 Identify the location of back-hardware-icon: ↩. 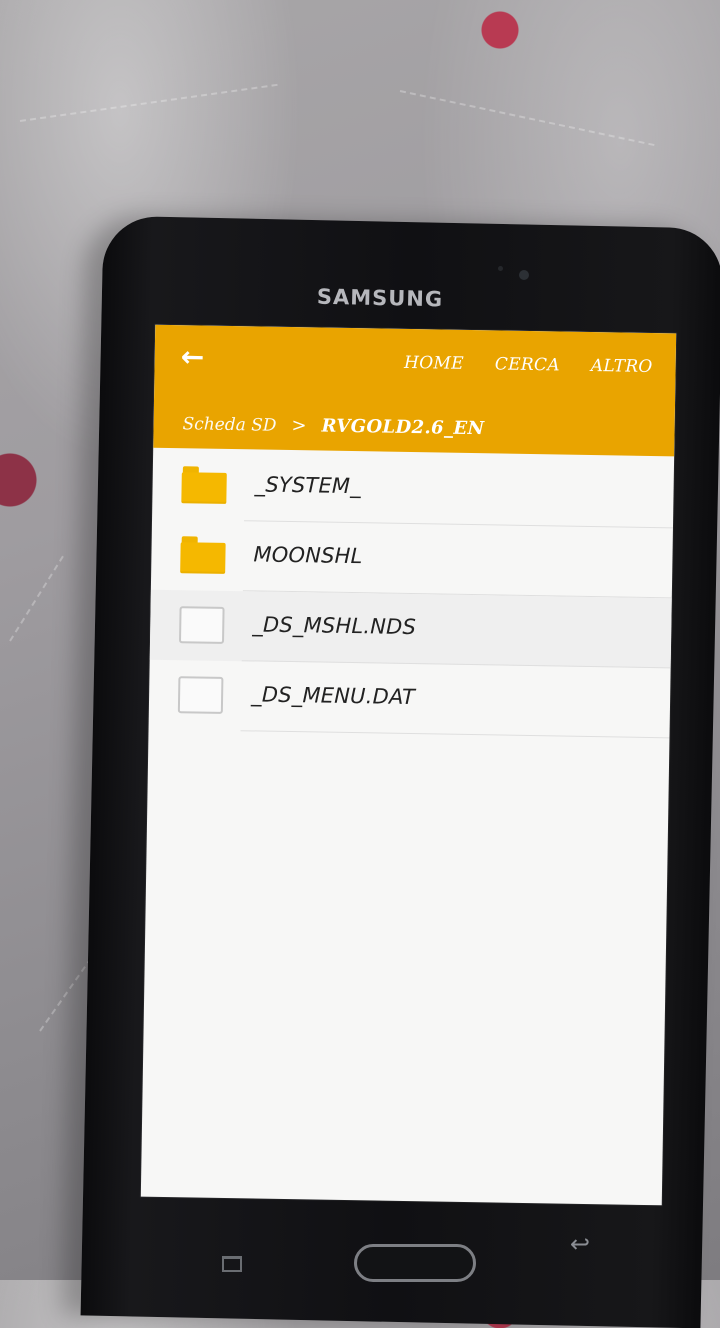
(584, 1244).